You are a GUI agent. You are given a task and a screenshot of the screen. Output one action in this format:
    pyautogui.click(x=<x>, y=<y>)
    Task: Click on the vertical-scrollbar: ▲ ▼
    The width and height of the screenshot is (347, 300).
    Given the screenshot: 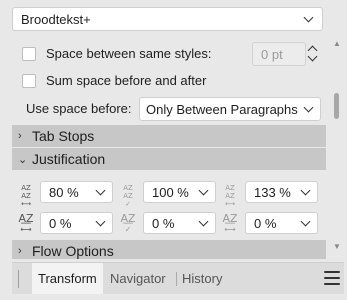 What is the action you would take?
    pyautogui.click(x=337, y=147)
    